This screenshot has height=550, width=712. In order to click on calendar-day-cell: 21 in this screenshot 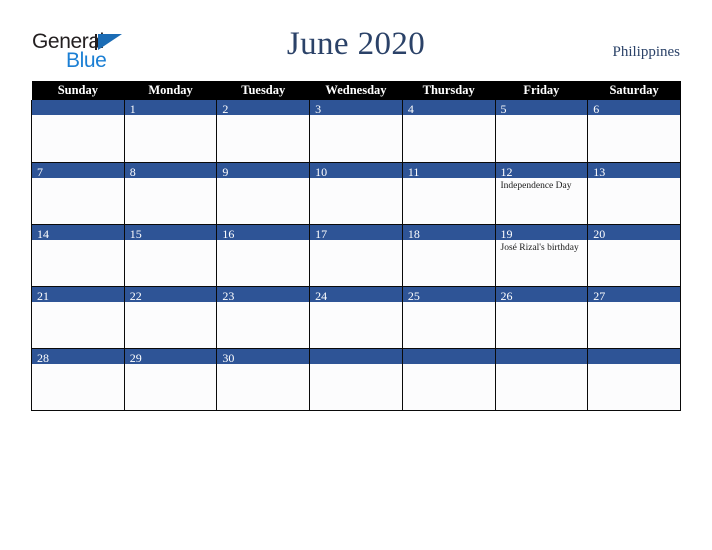, I will do `click(78, 317)`.